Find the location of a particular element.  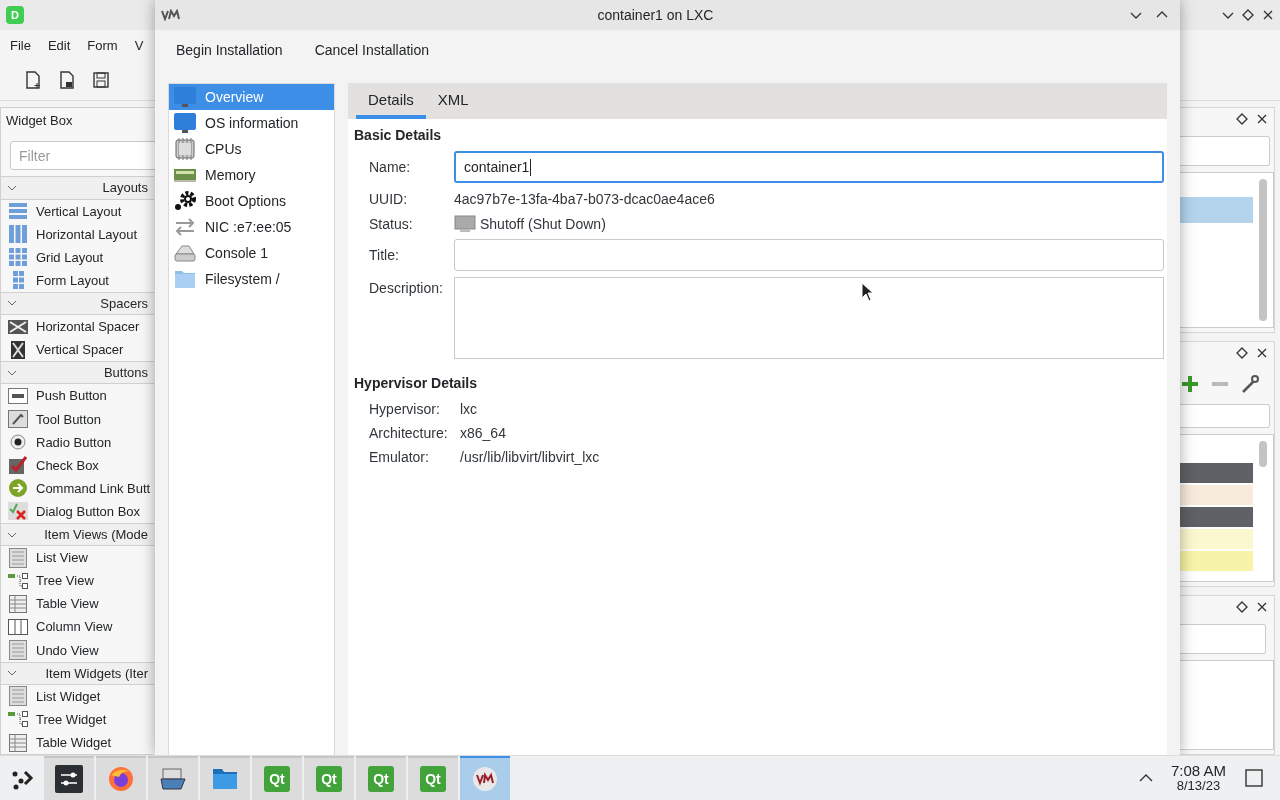

category-title: Buttons is located at coordinates (125, 373).